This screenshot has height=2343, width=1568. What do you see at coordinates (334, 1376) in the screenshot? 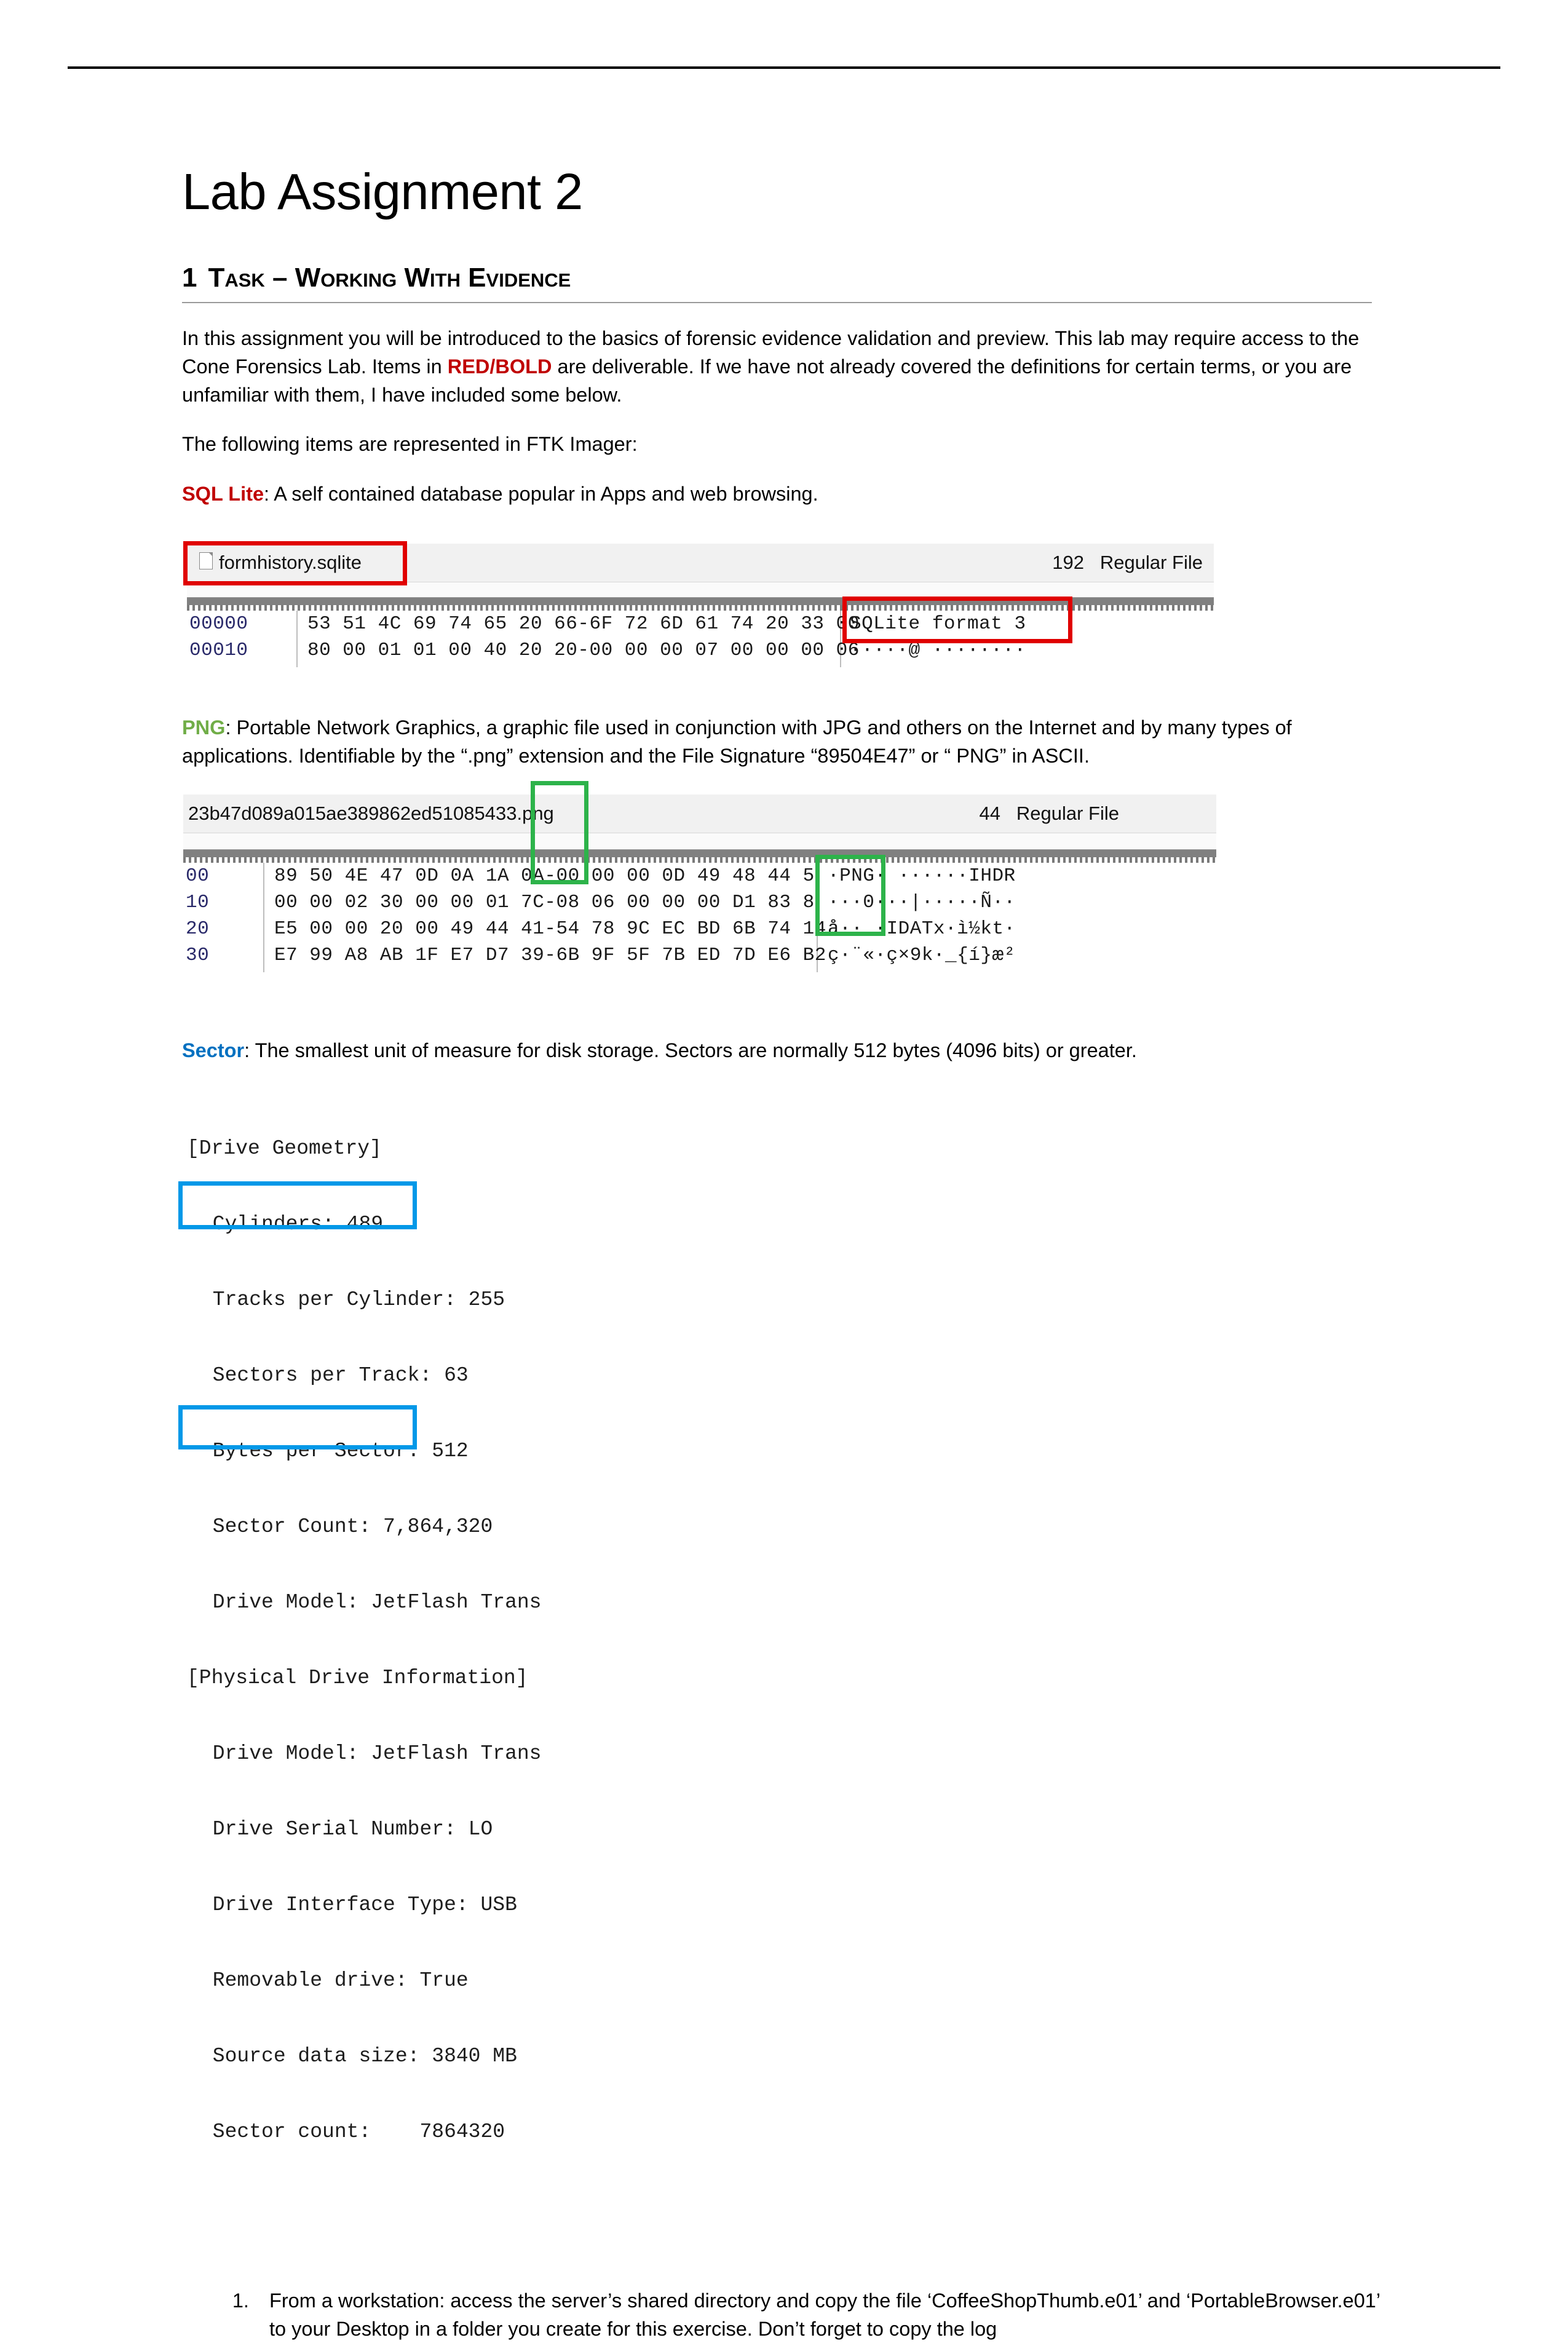
I see `drive-info-line: Sectors per Track: 63` at bounding box center [334, 1376].